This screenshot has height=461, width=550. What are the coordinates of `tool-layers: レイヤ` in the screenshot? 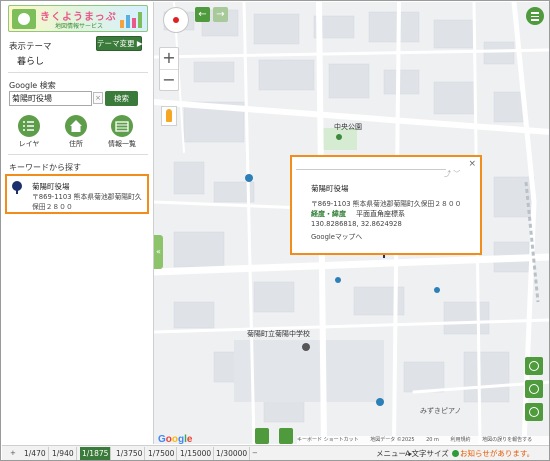 It's located at (29, 132).